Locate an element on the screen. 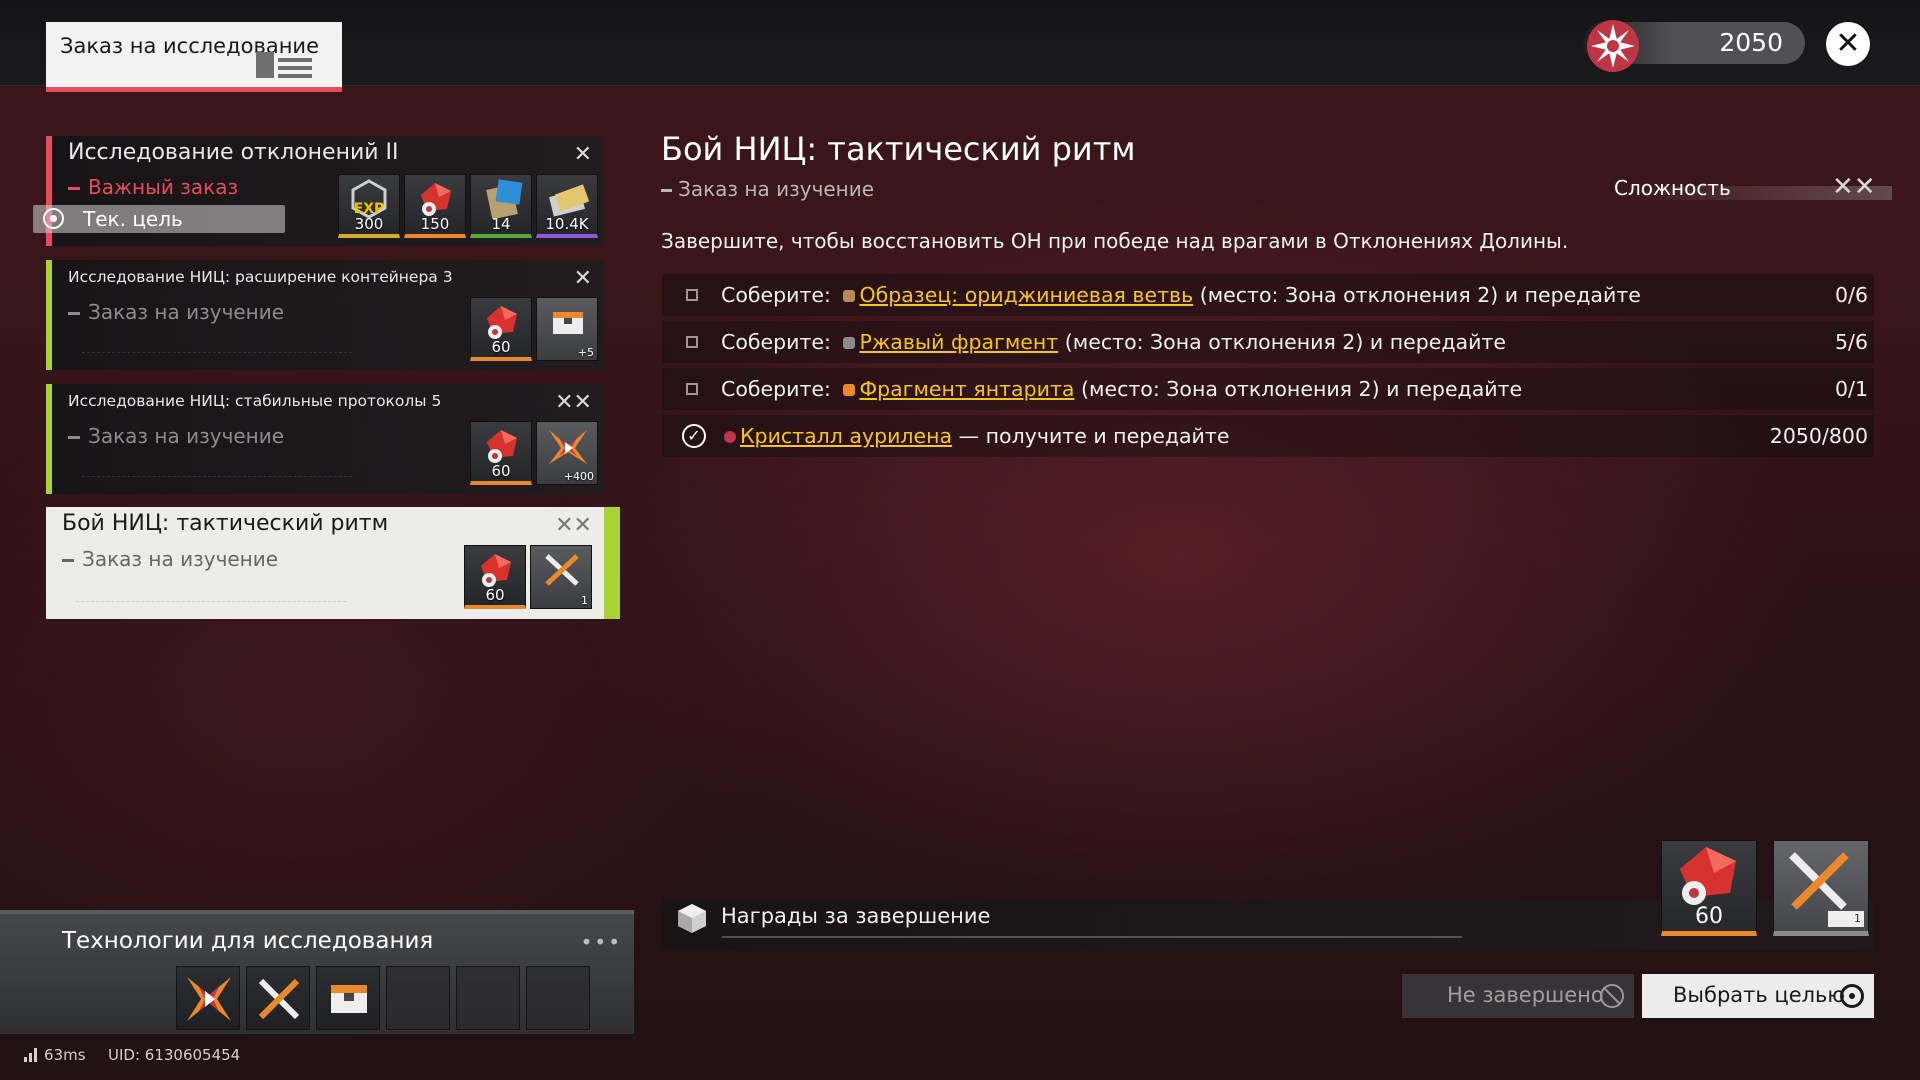  quest-type-icon: ✕ is located at coordinates (582, 278).